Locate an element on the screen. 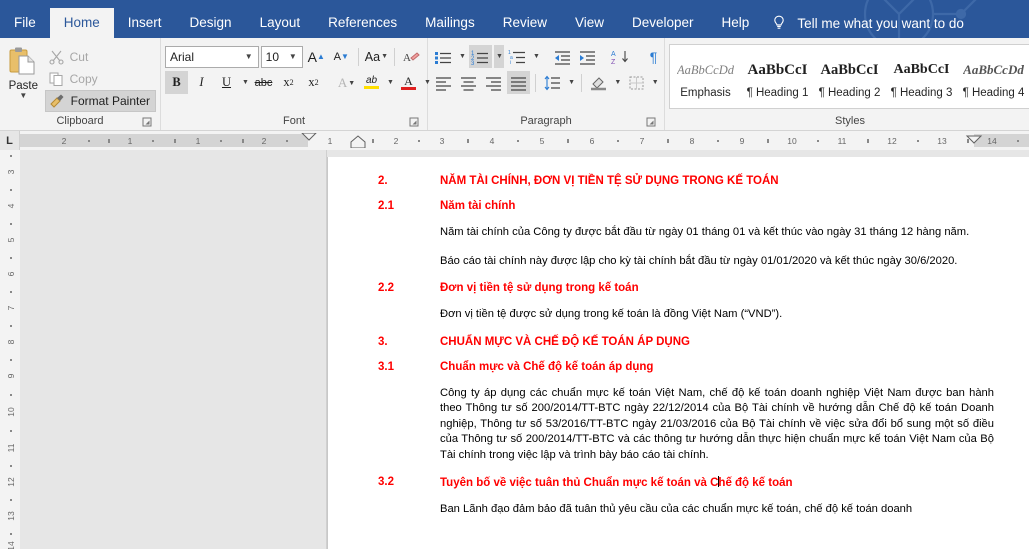 This screenshot has width=1029, height=549. grow-font-button: A ▲ is located at coordinates (316, 56).